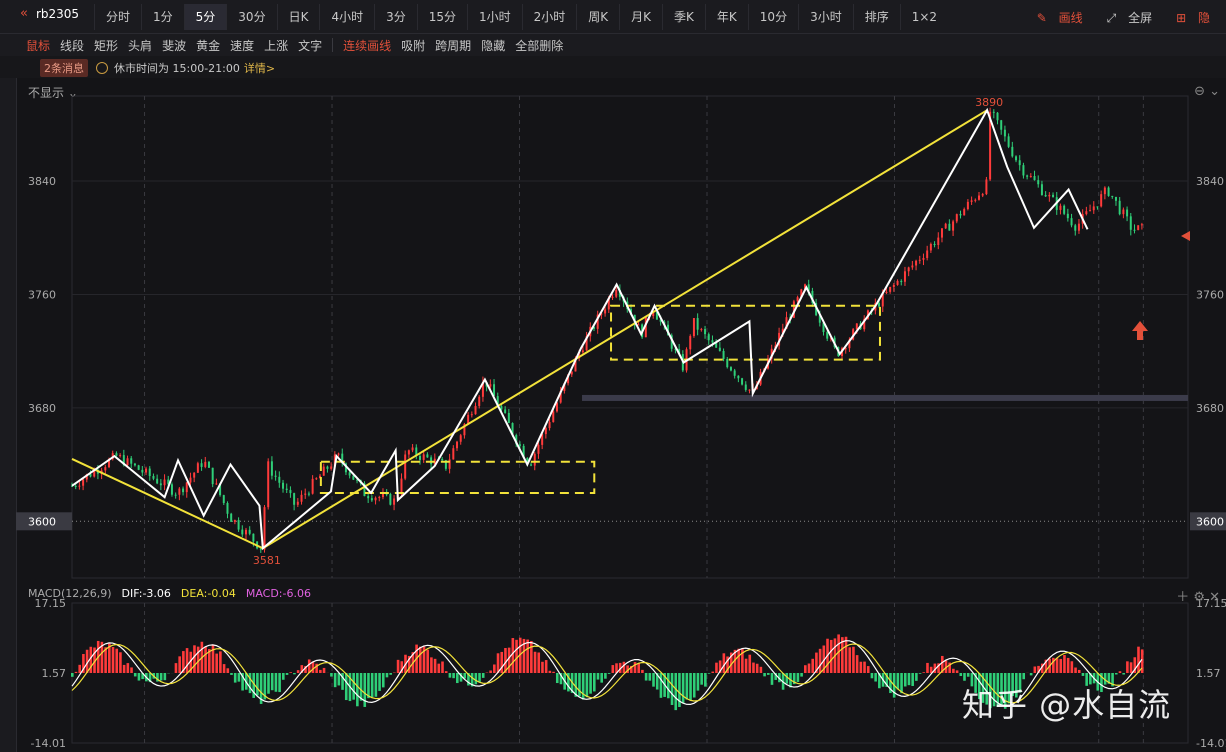 This screenshot has width=1226, height=752. I want to click on y-tick-right-1: 3680, so click(1210, 408).